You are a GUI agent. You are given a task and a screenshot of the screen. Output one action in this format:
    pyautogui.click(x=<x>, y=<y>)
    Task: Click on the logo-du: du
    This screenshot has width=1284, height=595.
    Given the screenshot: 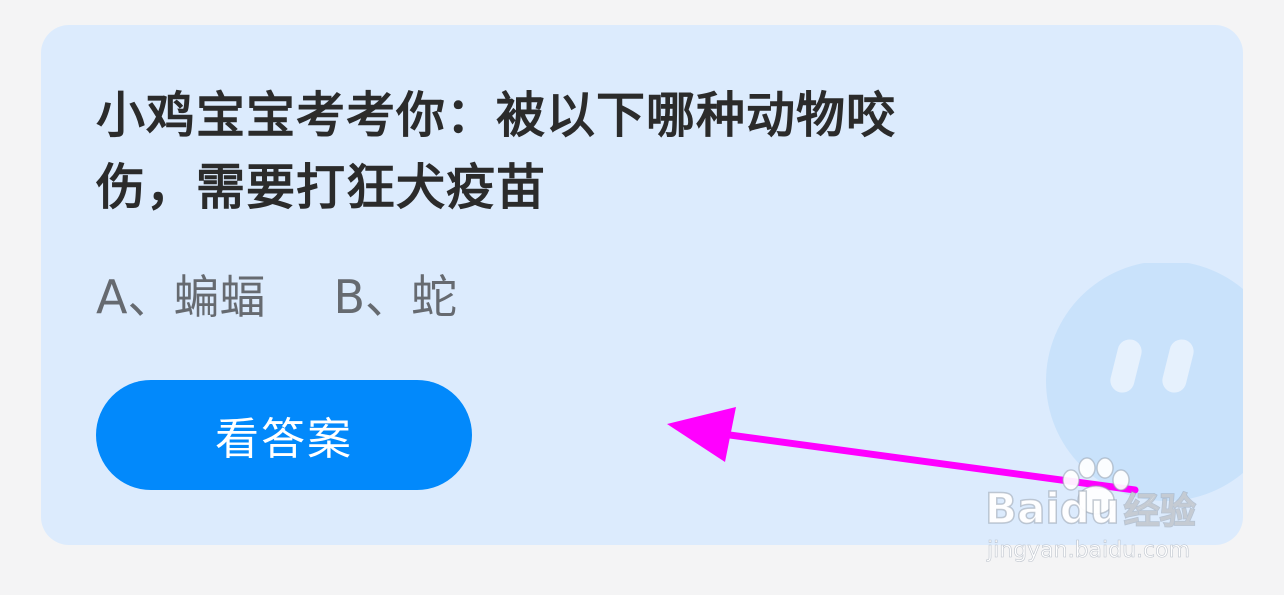 What is the action you would take?
    pyautogui.click(x=1089, y=508)
    